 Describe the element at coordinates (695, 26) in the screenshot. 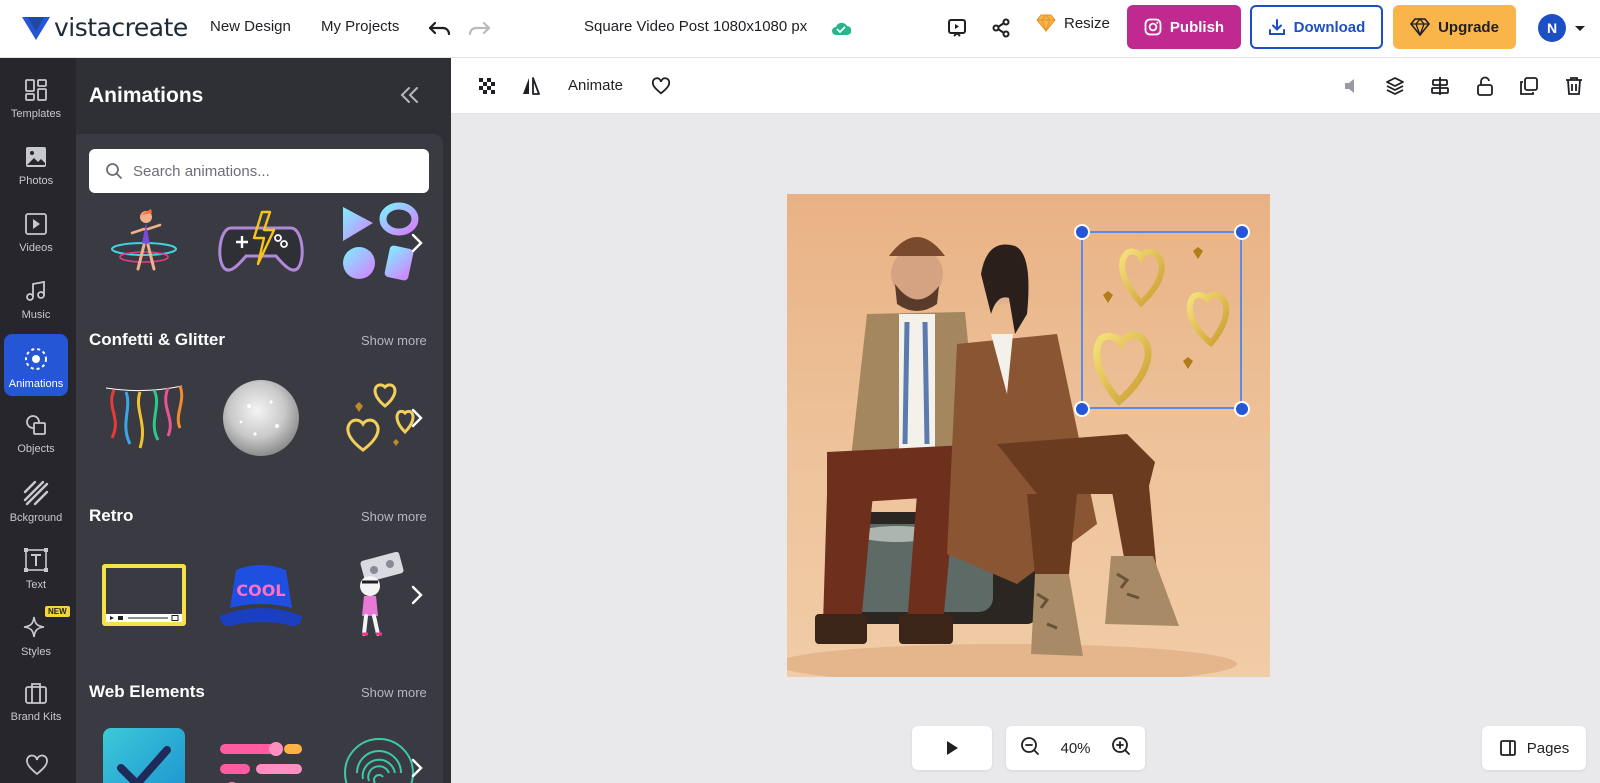

I see `document-title: Square Video Post 1080x1080 px` at that location.